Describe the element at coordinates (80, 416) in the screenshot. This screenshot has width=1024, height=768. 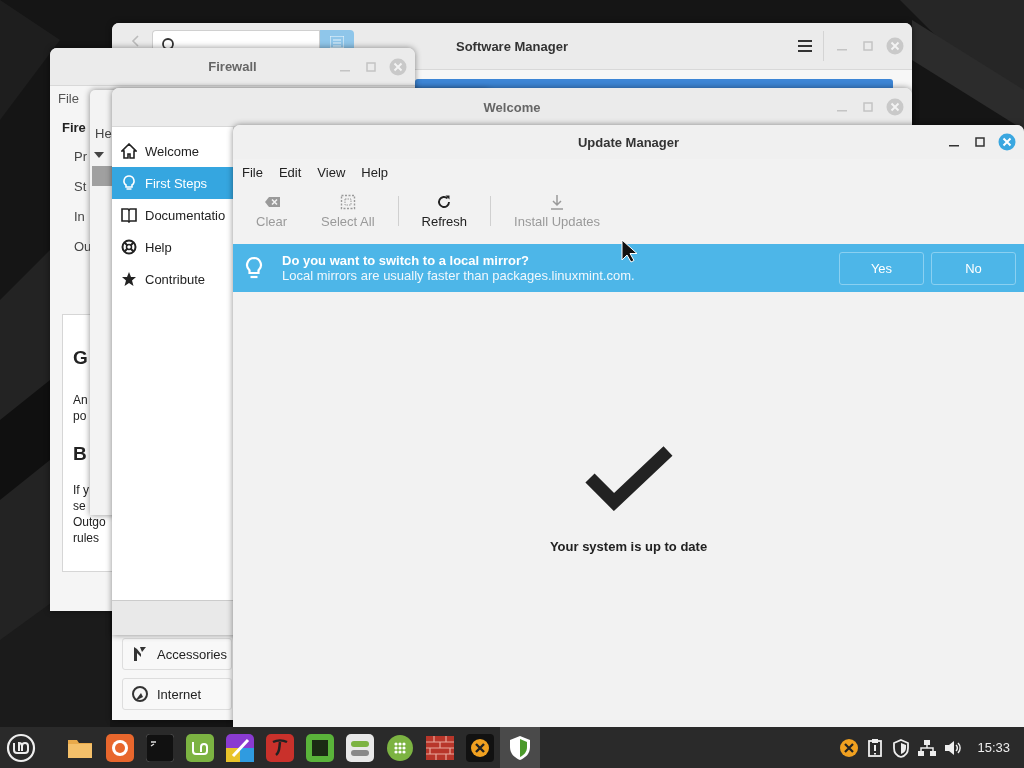
I see `panel-text: po` at that location.